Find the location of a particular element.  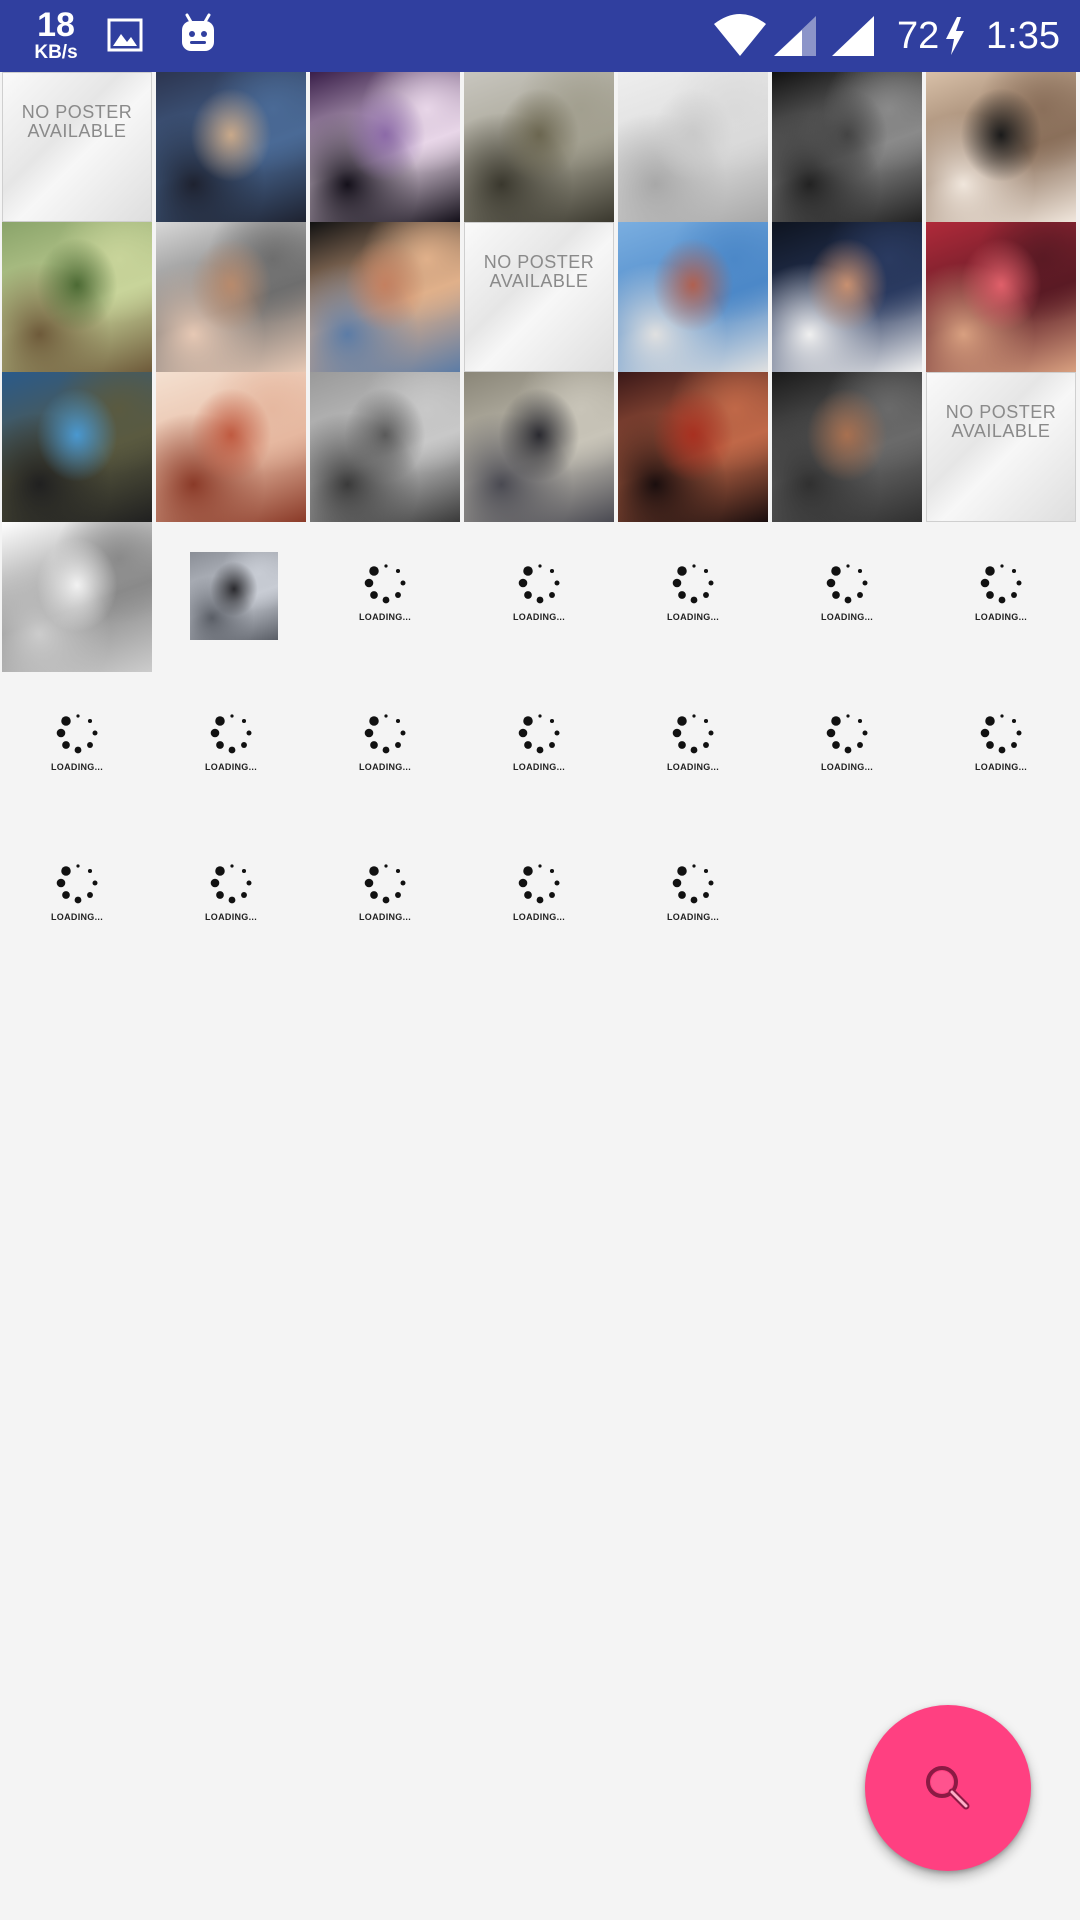

poster-tile-group-under-tree is located at coordinates (539, 447).